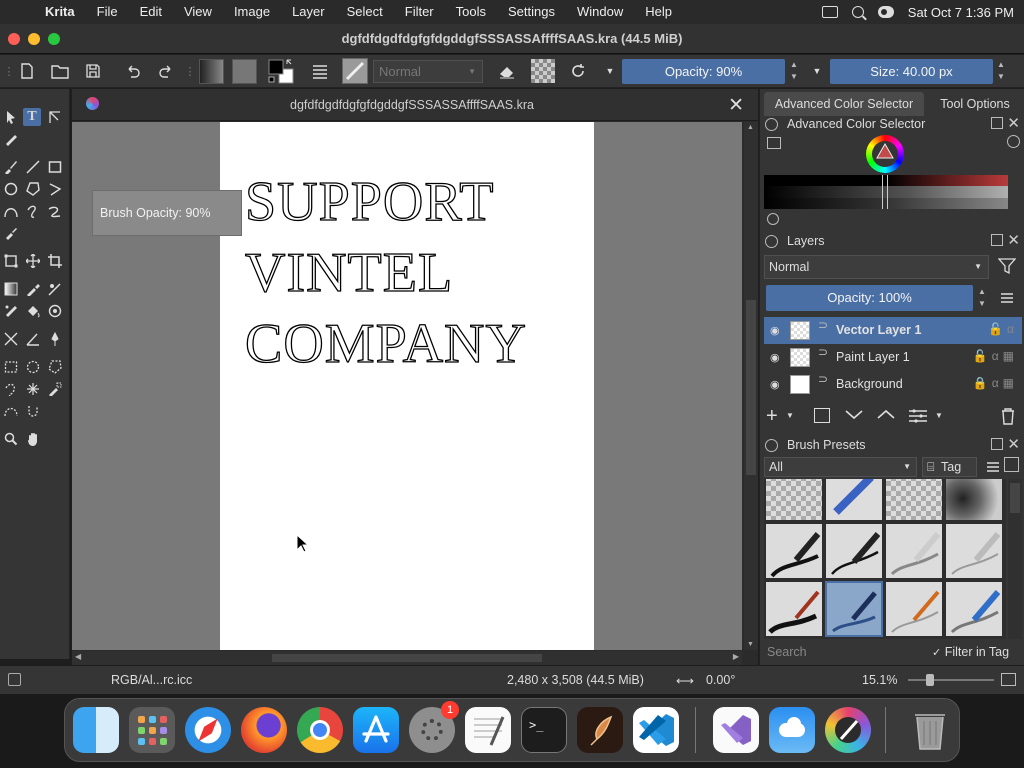 The width and height of the screenshot is (1024, 768). Describe the element at coordinates (610, 71) in the screenshot. I see `reload-options-chevron-icon: ▼` at that location.